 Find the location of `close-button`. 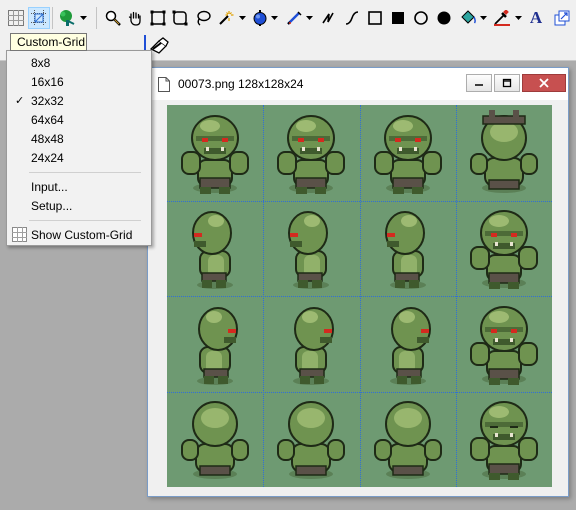

close-button is located at coordinates (544, 83).